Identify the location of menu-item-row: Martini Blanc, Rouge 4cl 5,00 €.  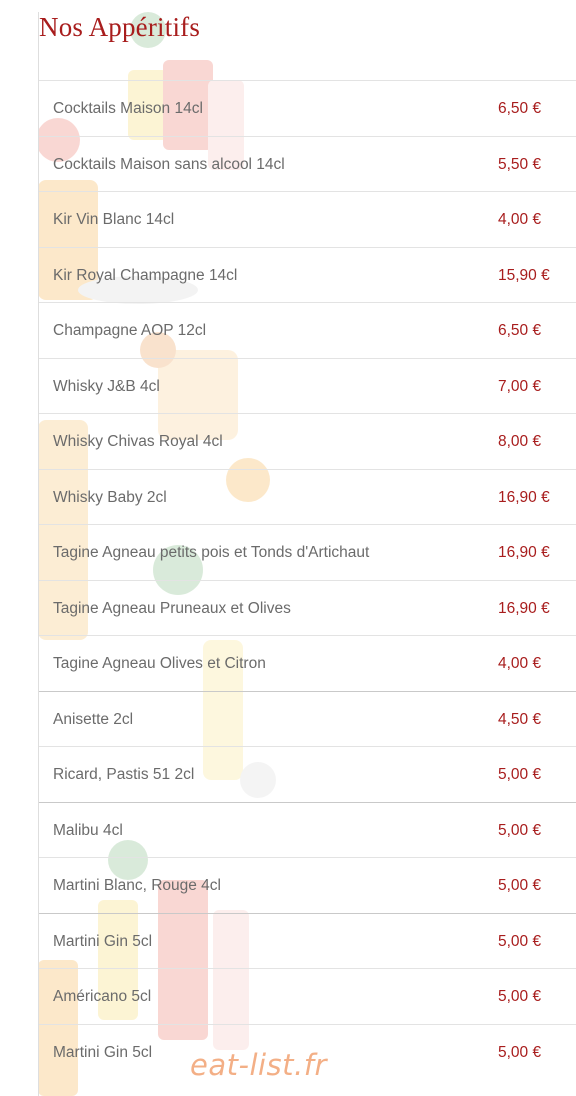
(307, 885).